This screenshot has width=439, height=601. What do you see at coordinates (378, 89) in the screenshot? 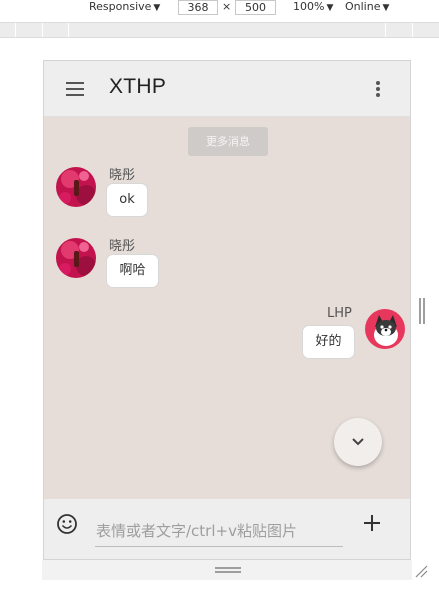
I see `more-vert-icon` at bounding box center [378, 89].